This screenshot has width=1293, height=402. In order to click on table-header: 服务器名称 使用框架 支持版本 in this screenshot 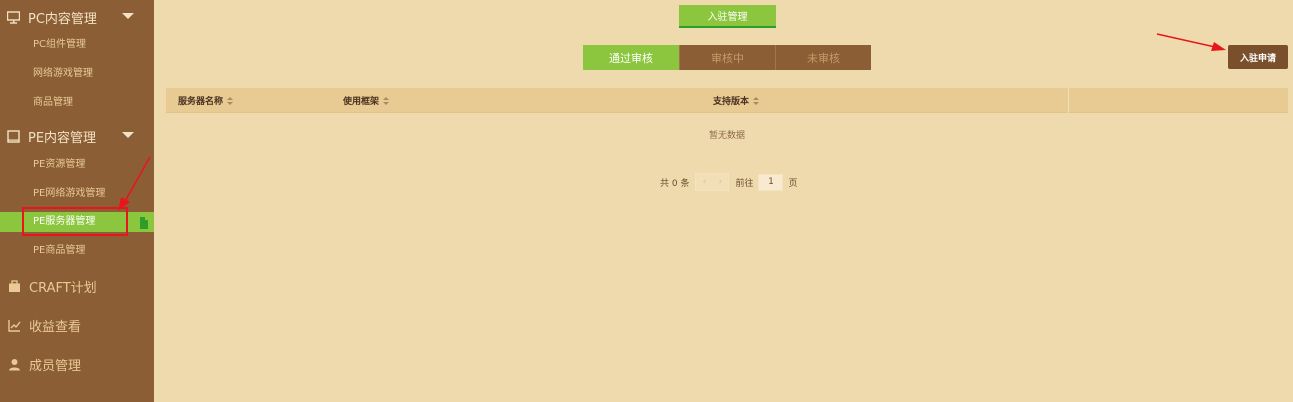, I will do `click(727, 100)`.